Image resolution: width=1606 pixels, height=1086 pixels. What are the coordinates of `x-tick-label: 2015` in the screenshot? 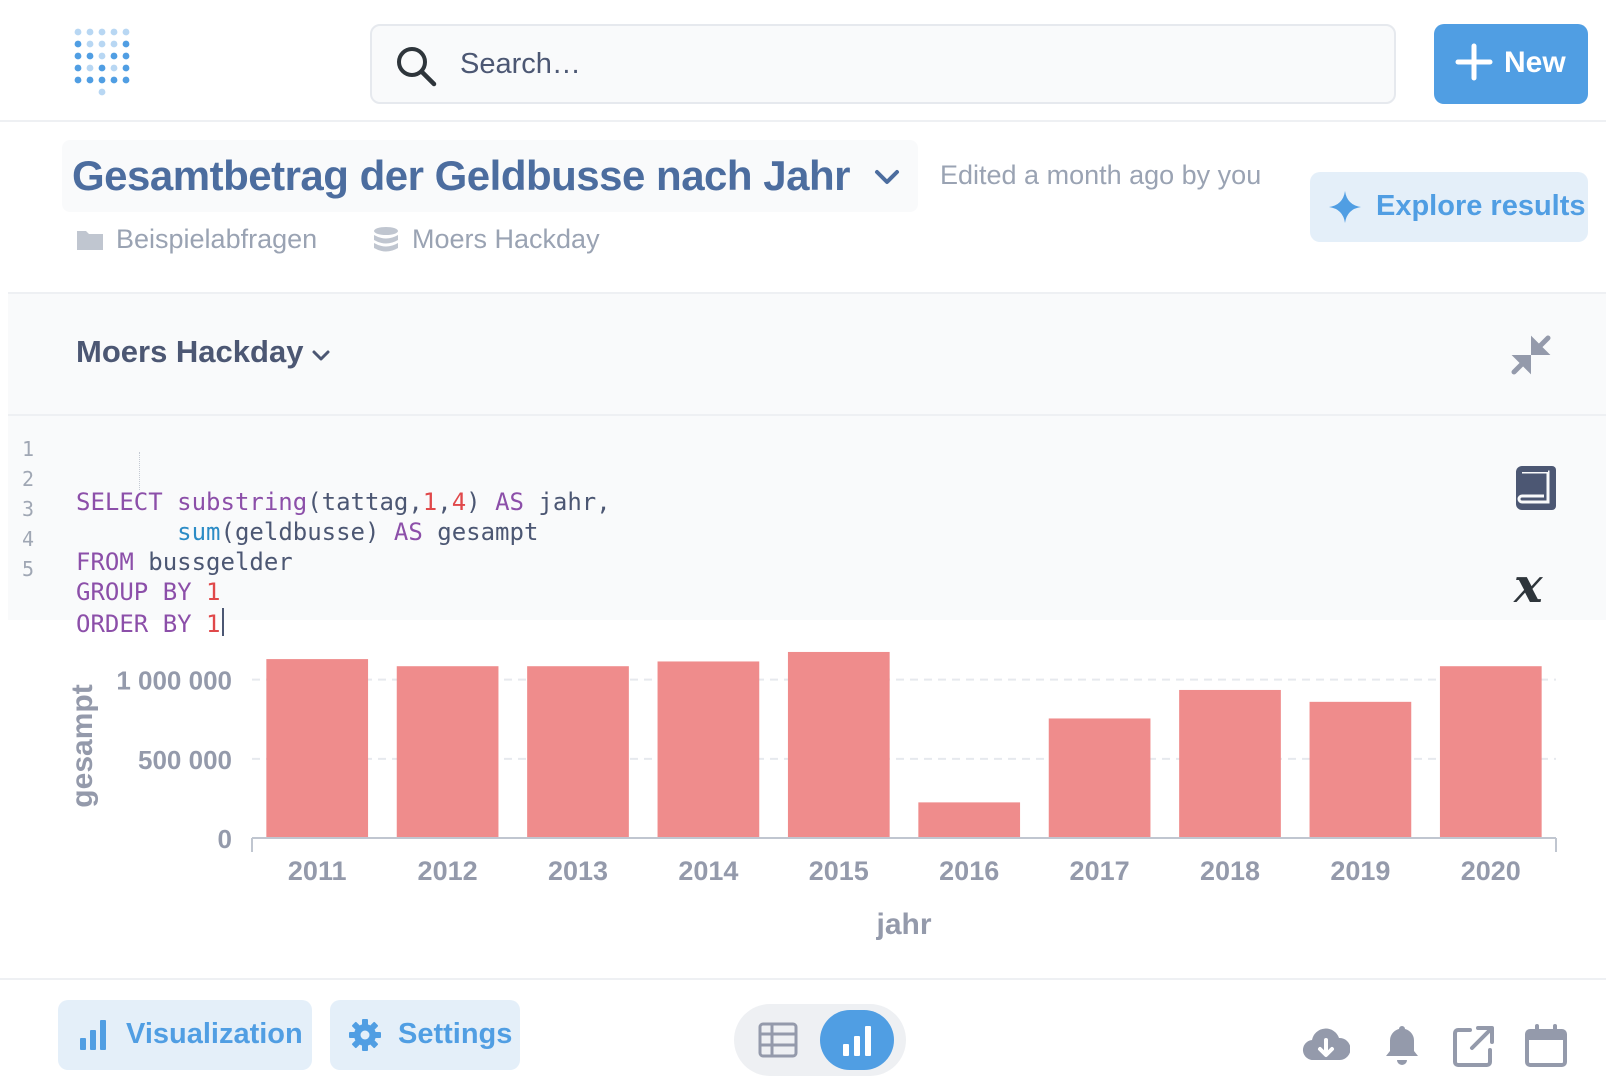 It's located at (839, 871).